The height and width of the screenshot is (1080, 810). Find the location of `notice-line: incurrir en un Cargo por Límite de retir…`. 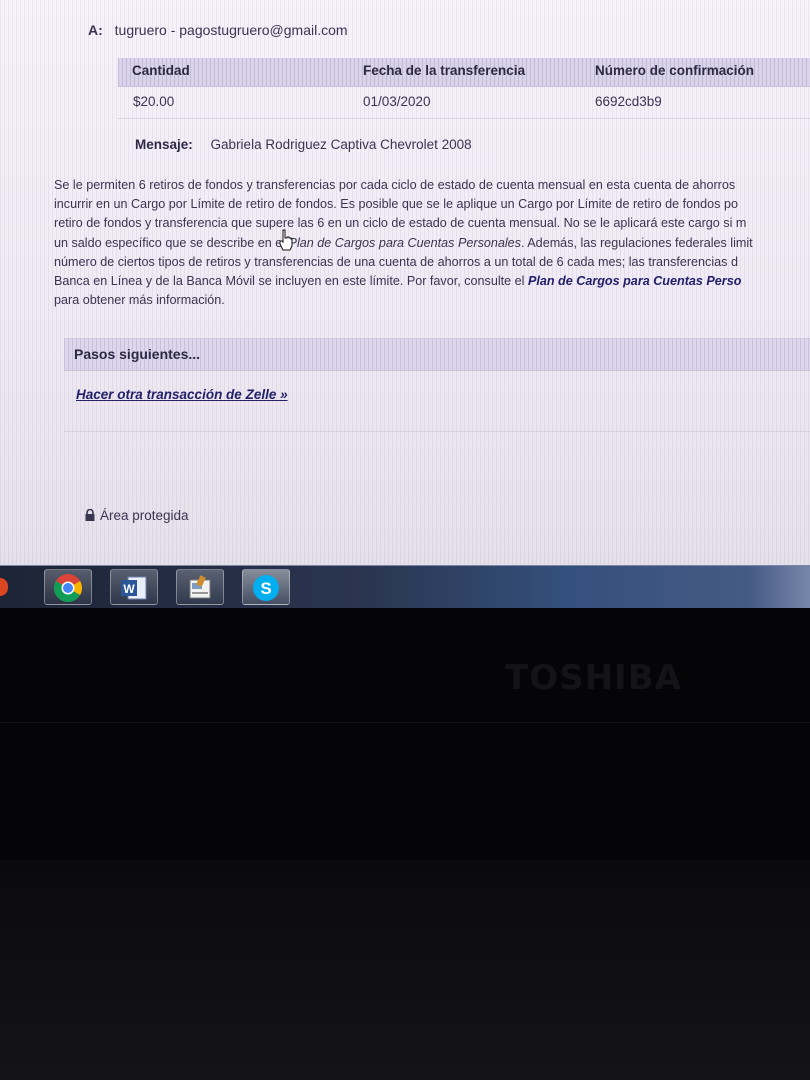

notice-line: incurrir en un Cargo por Límite de retir… is located at coordinates (396, 204).